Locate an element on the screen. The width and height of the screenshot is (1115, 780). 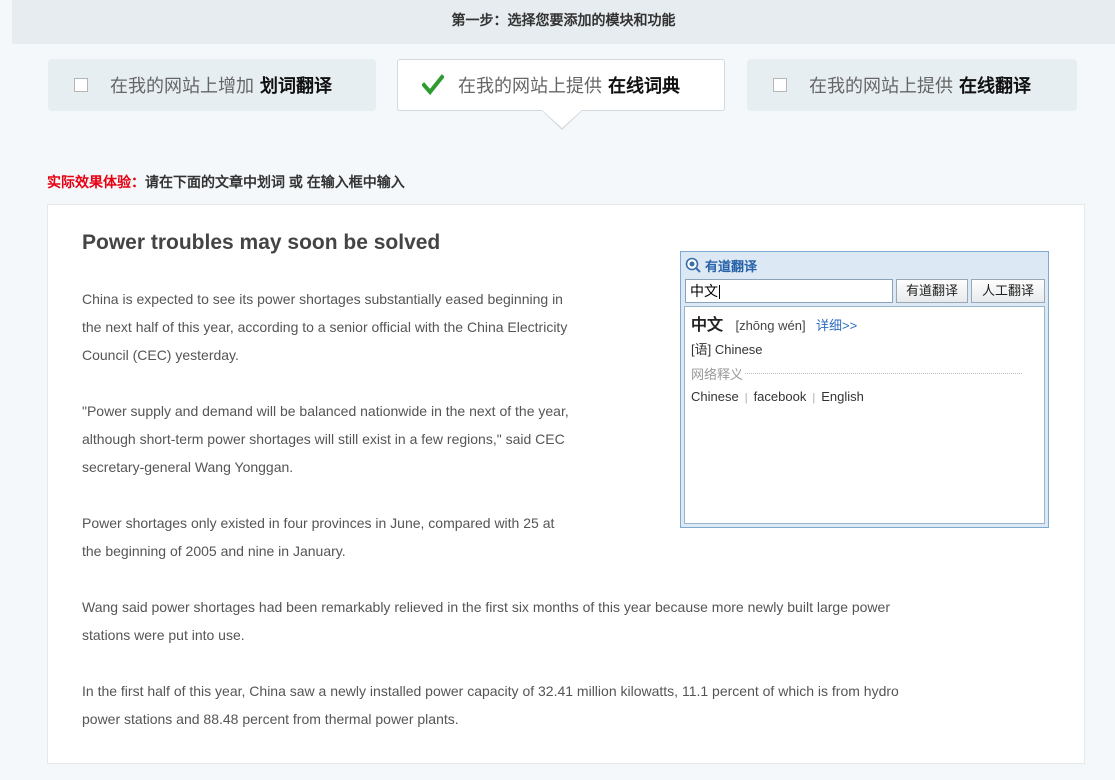
web-definition-item: facebook is located at coordinates (780, 396).